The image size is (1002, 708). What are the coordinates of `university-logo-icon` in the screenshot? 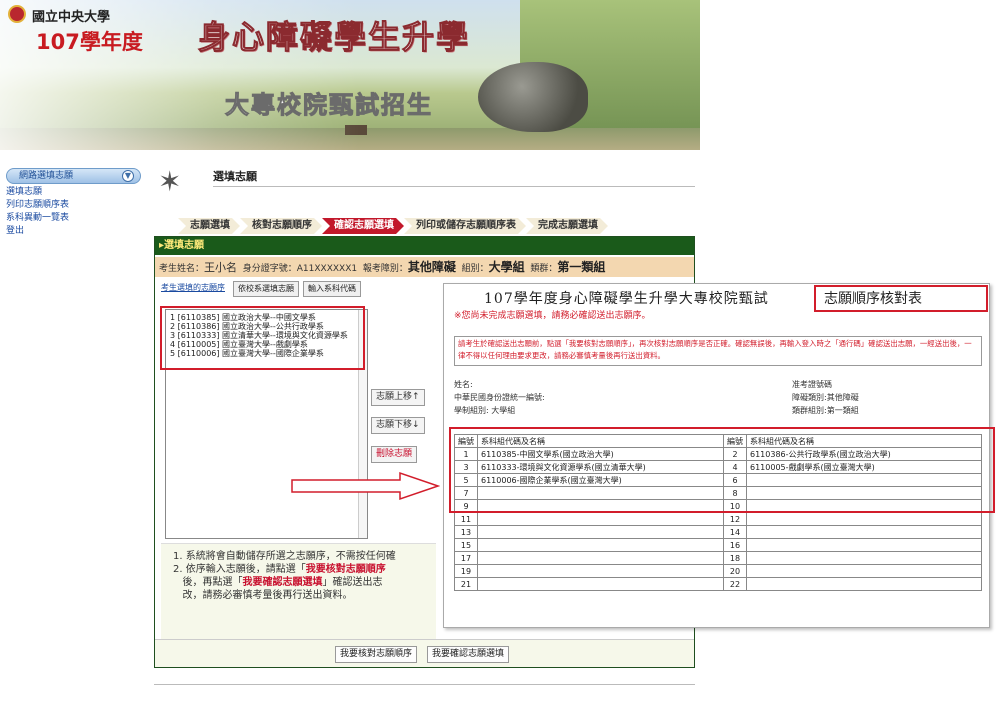 It's located at (17, 14).